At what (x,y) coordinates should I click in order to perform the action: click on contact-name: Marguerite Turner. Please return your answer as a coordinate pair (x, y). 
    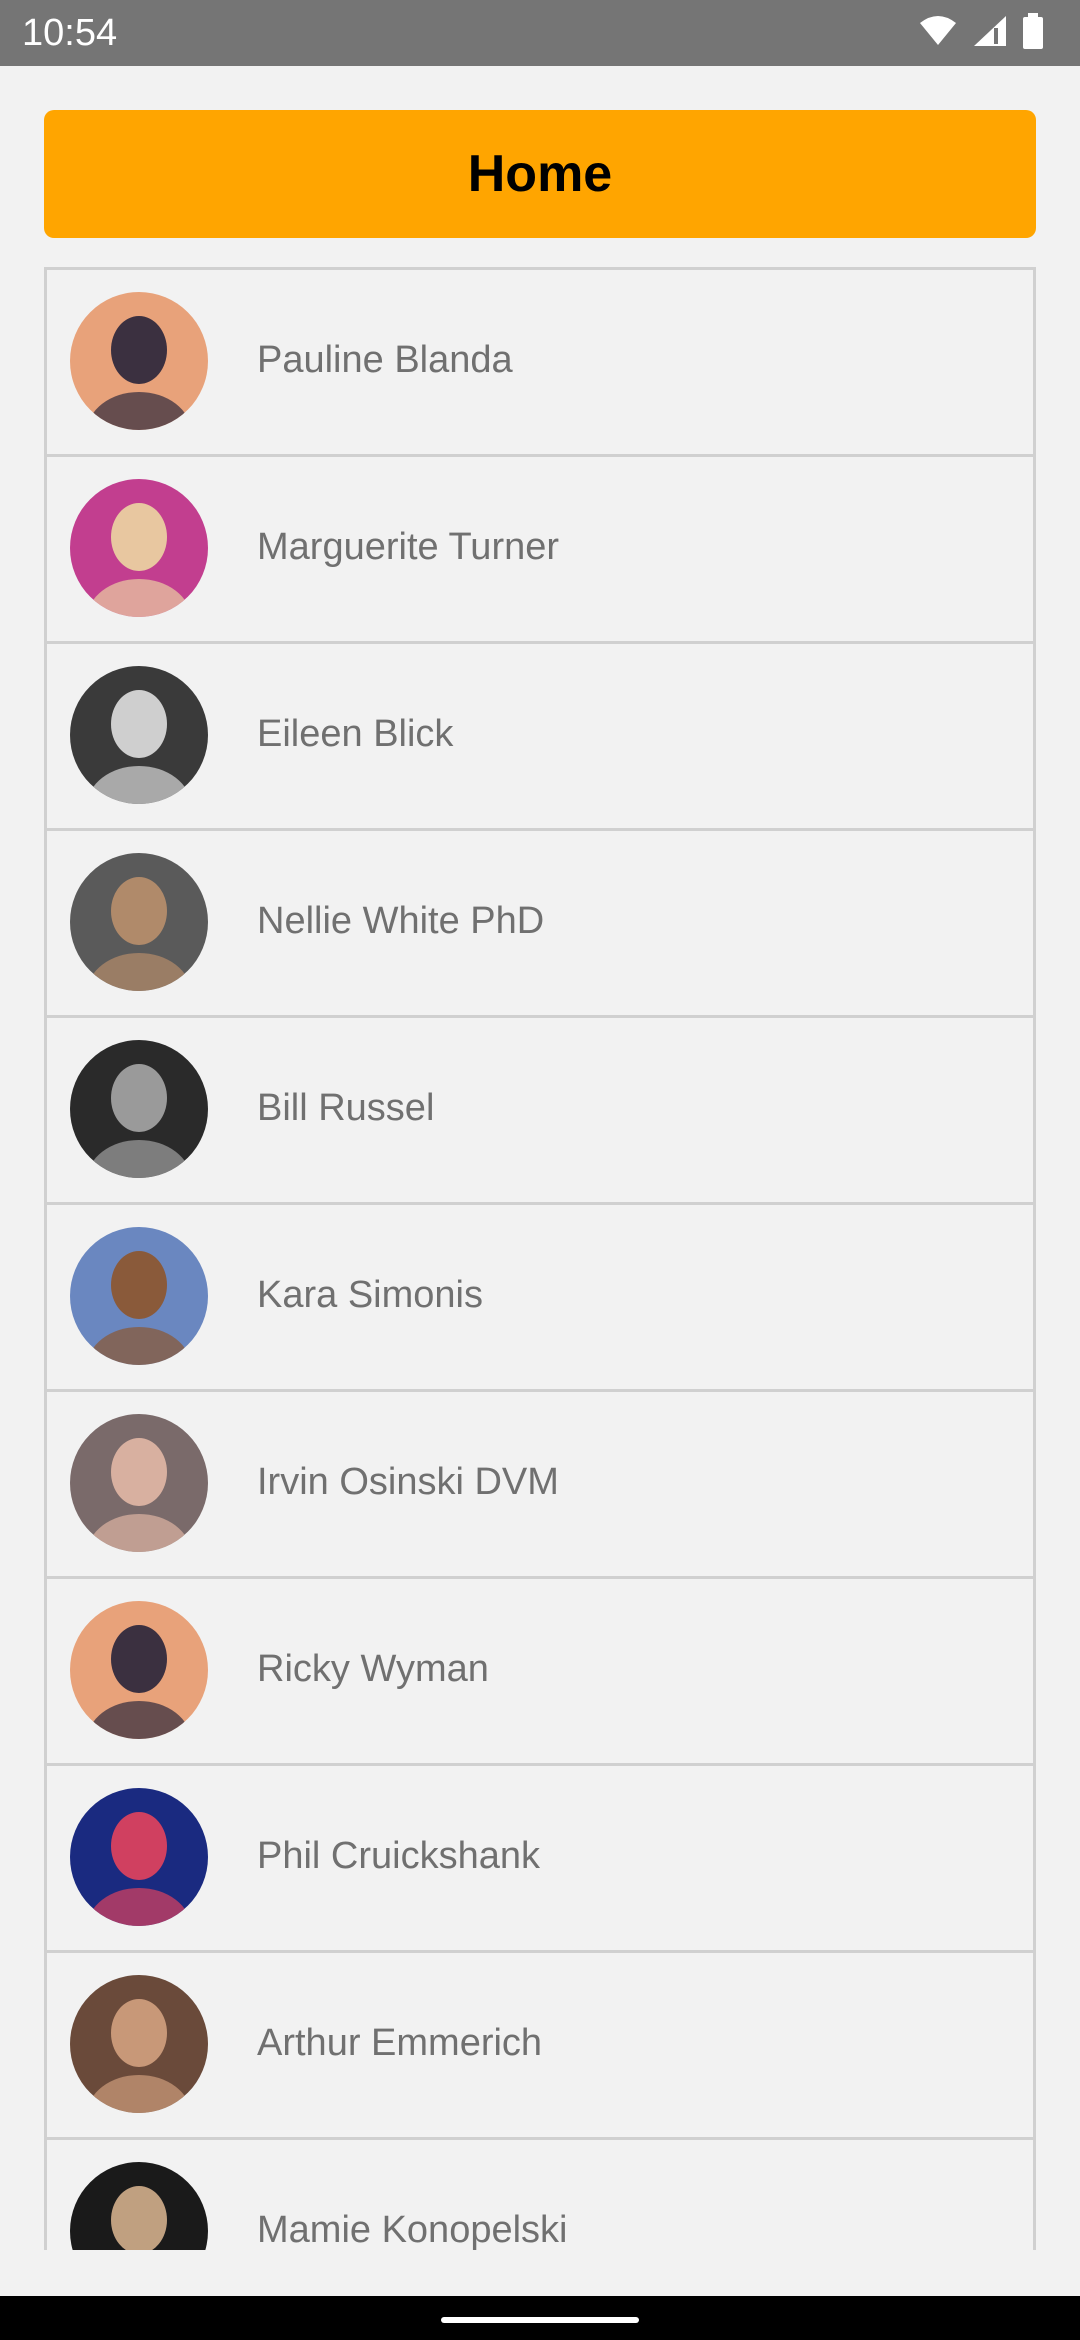
    Looking at the image, I should click on (408, 547).